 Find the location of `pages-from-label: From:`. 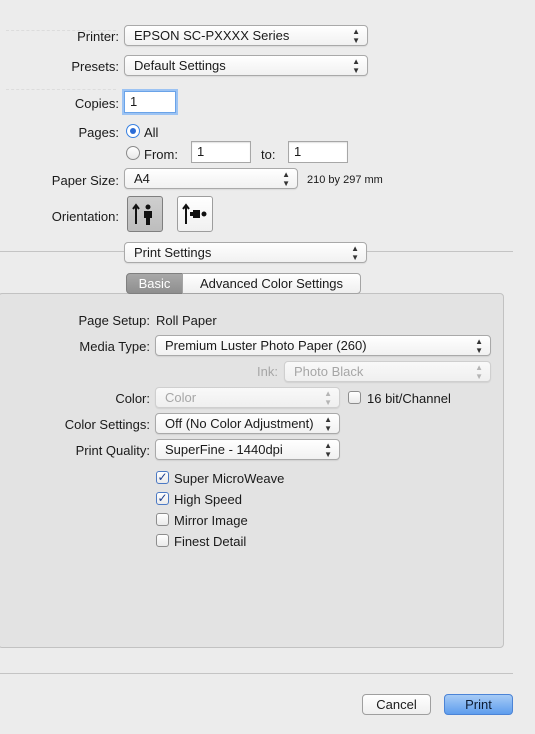

pages-from-label: From: is located at coordinates (161, 154).